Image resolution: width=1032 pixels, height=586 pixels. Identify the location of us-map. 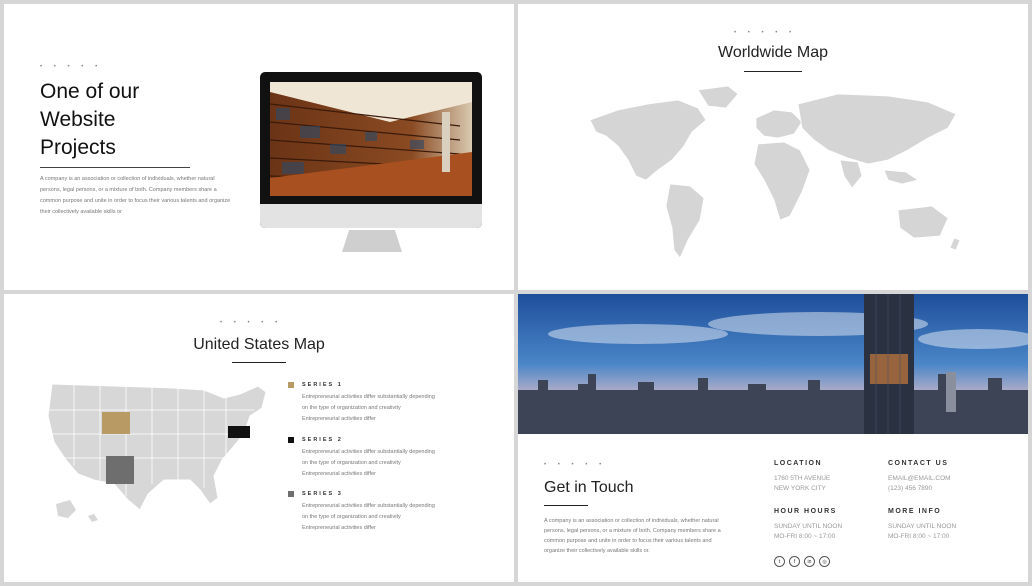
(157, 452).